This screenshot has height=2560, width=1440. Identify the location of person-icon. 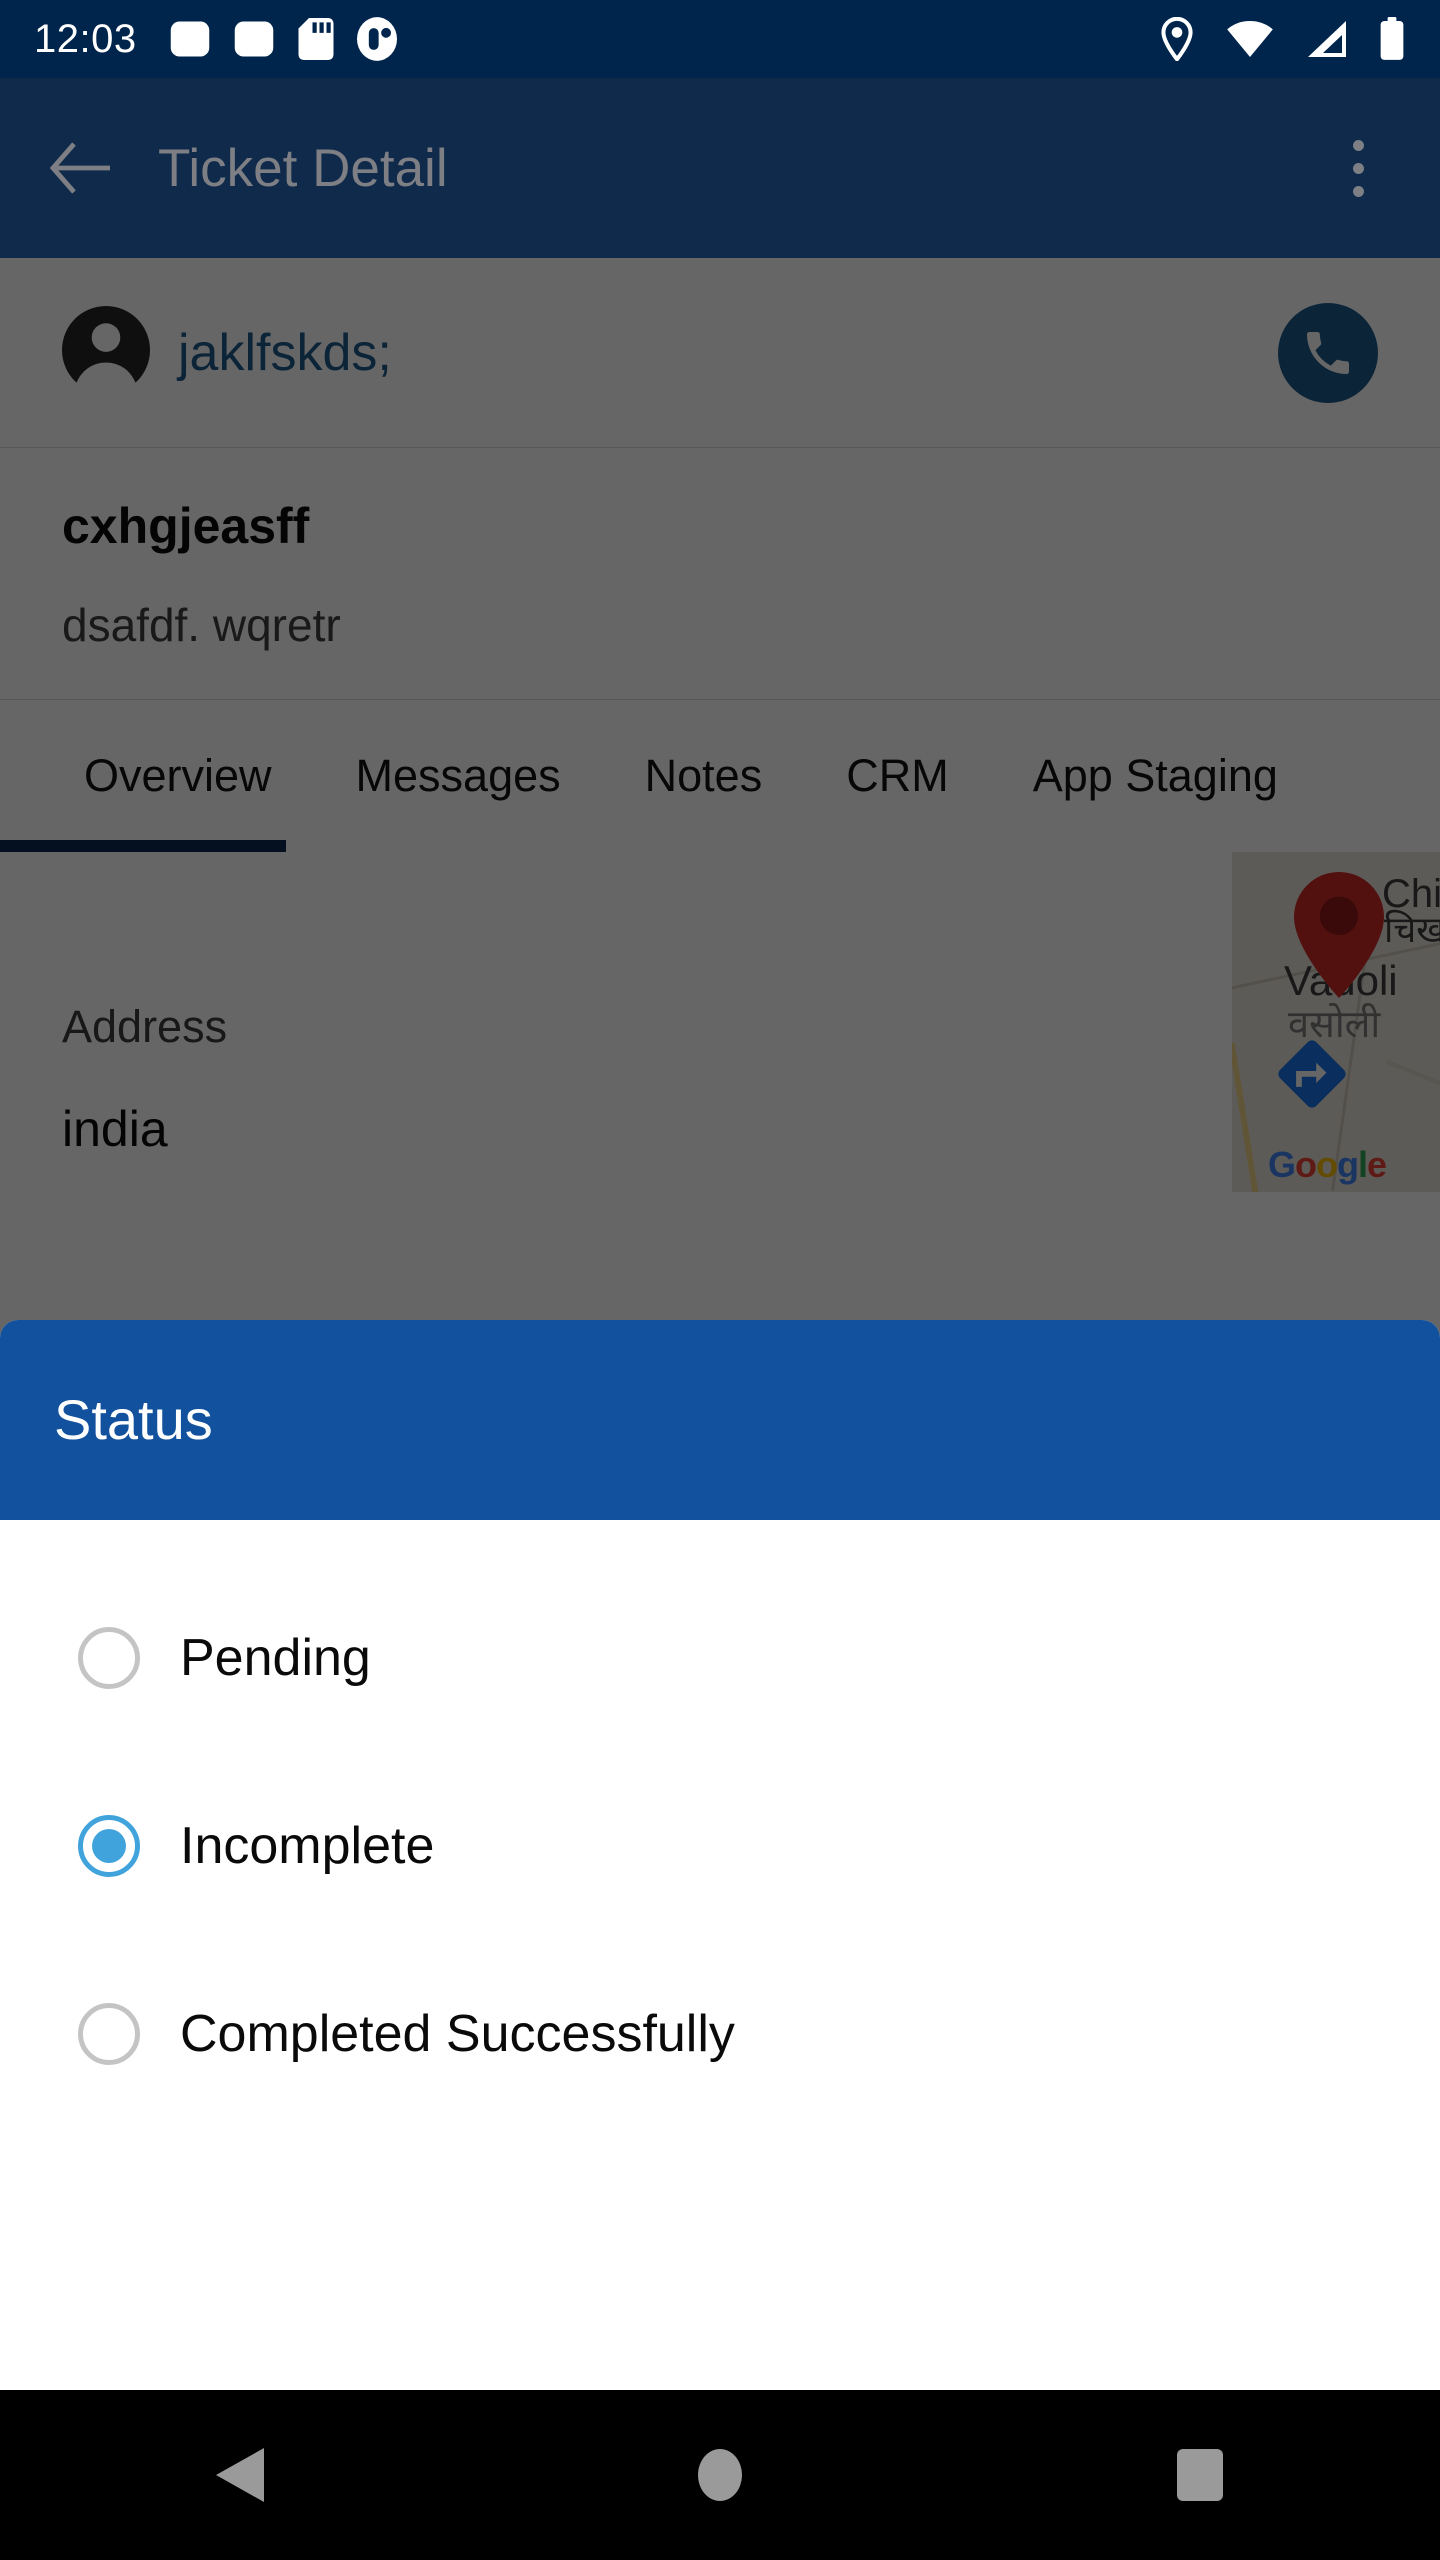
(106, 352).